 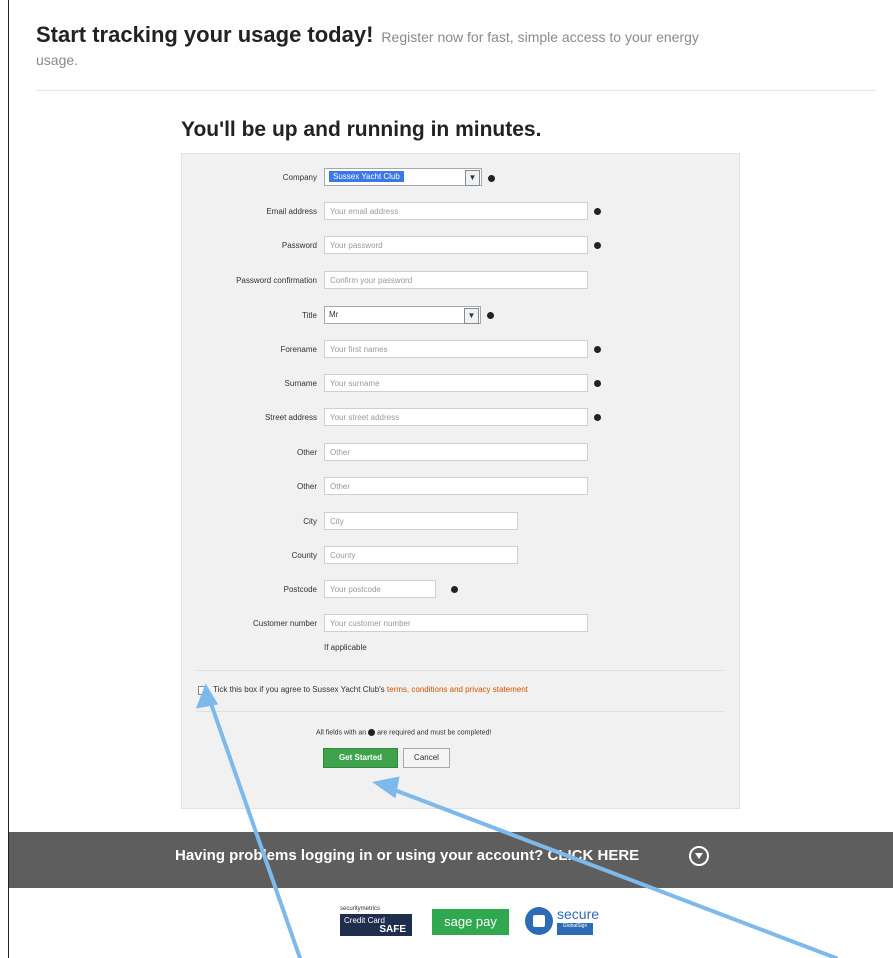 I want to click on annotation-arrow-checkbox, so click(x=254, y=825).